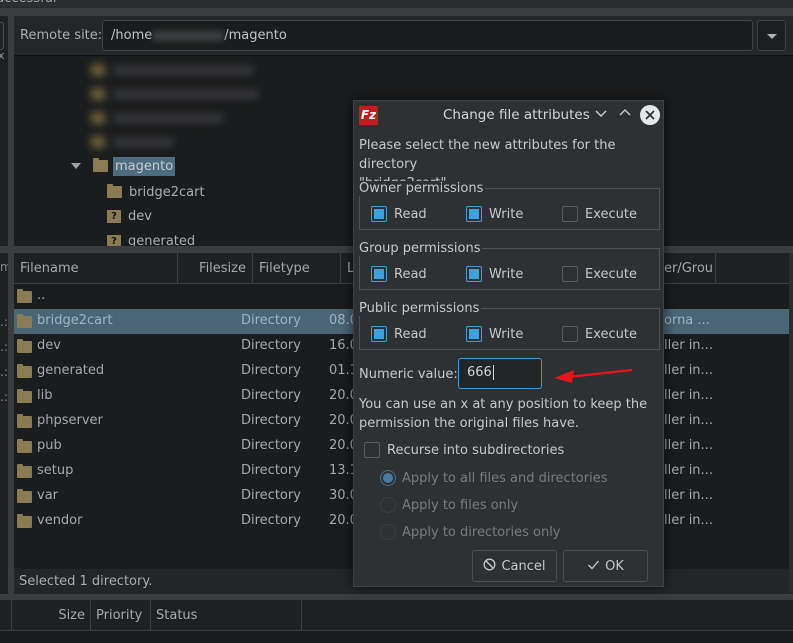 This screenshot has height=643, width=793. I want to click on dialog-title-bar: Fz Change file attributes, so click(508, 115).